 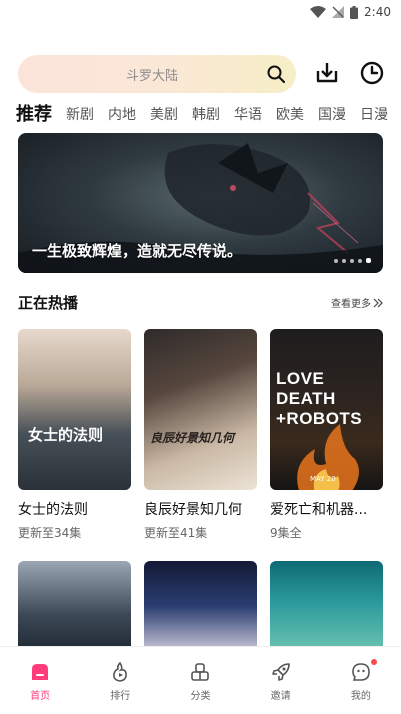 I want to click on card-episode-status: 更新至41集, so click(x=176, y=533).